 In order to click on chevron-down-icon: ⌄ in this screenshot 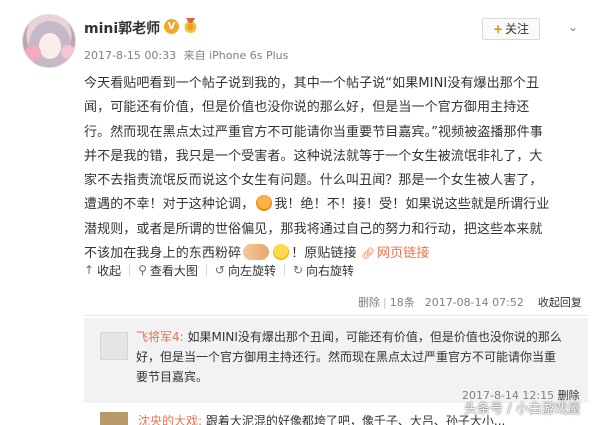, I will do `click(573, 27)`.